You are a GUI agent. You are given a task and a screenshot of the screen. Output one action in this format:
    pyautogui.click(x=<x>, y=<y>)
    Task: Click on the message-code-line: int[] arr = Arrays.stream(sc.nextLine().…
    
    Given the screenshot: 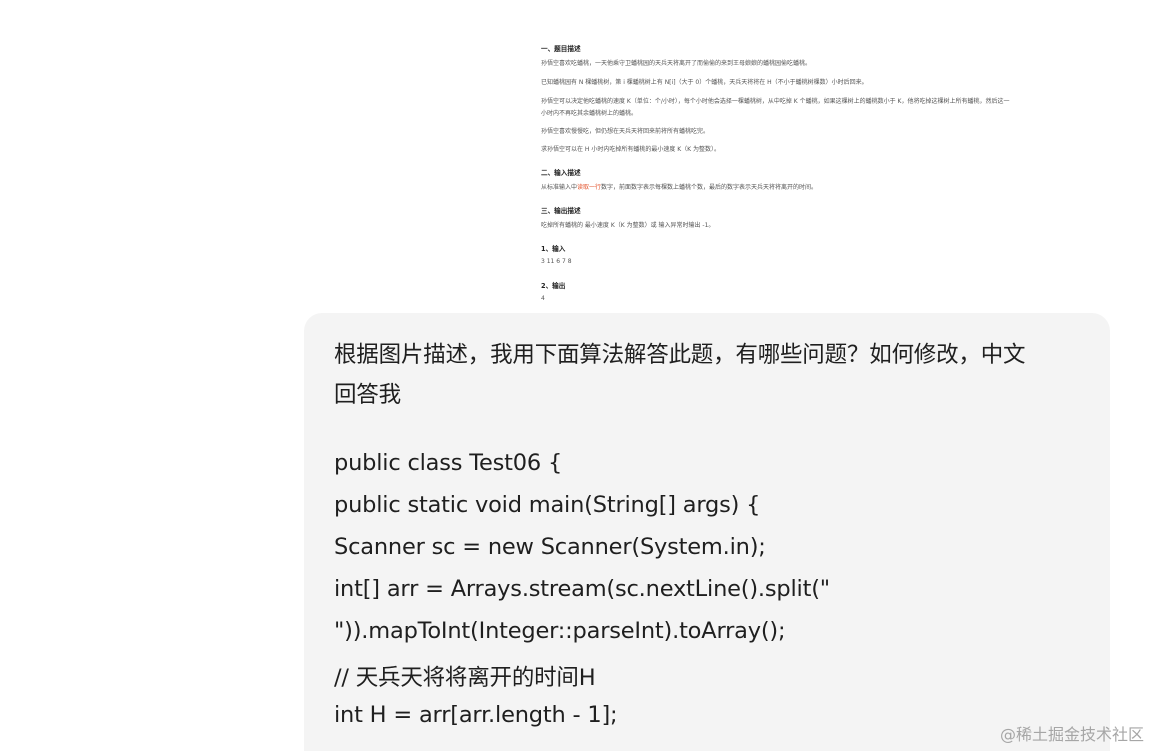 What is the action you would take?
    pyautogui.click(x=582, y=589)
    